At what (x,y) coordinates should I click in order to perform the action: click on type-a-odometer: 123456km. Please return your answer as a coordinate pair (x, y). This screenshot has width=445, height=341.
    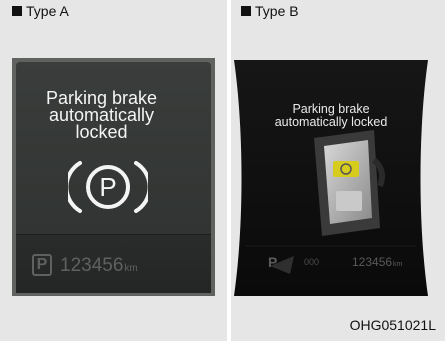
    Looking at the image, I should click on (99, 265).